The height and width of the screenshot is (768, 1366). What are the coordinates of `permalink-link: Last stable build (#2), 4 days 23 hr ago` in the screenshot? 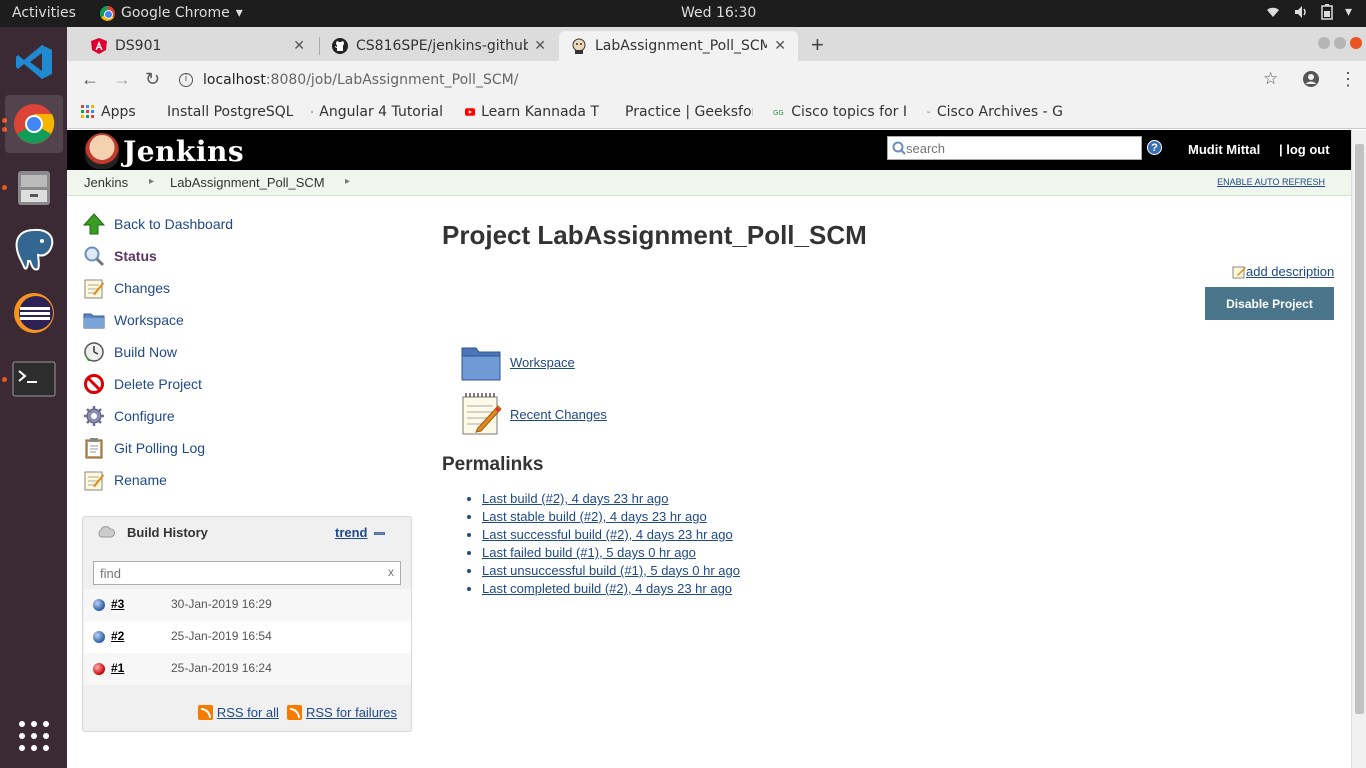 It's located at (594, 516).